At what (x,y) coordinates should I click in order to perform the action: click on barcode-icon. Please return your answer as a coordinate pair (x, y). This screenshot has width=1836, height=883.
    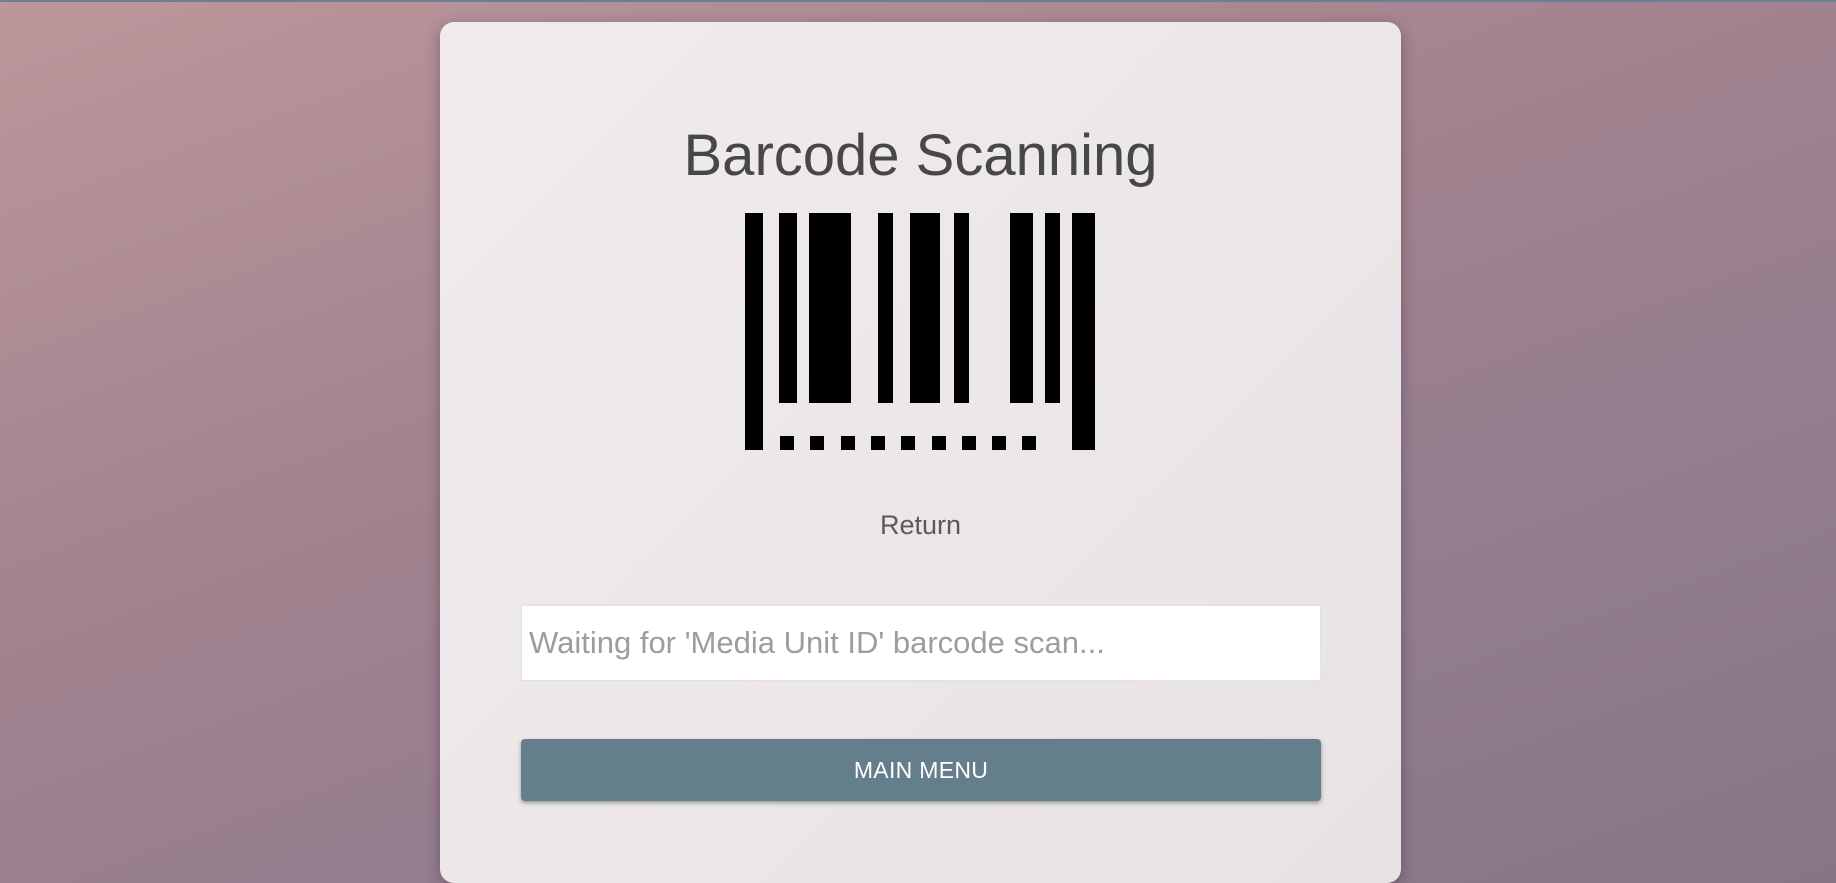
    Looking at the image, I should click on (920, 331).